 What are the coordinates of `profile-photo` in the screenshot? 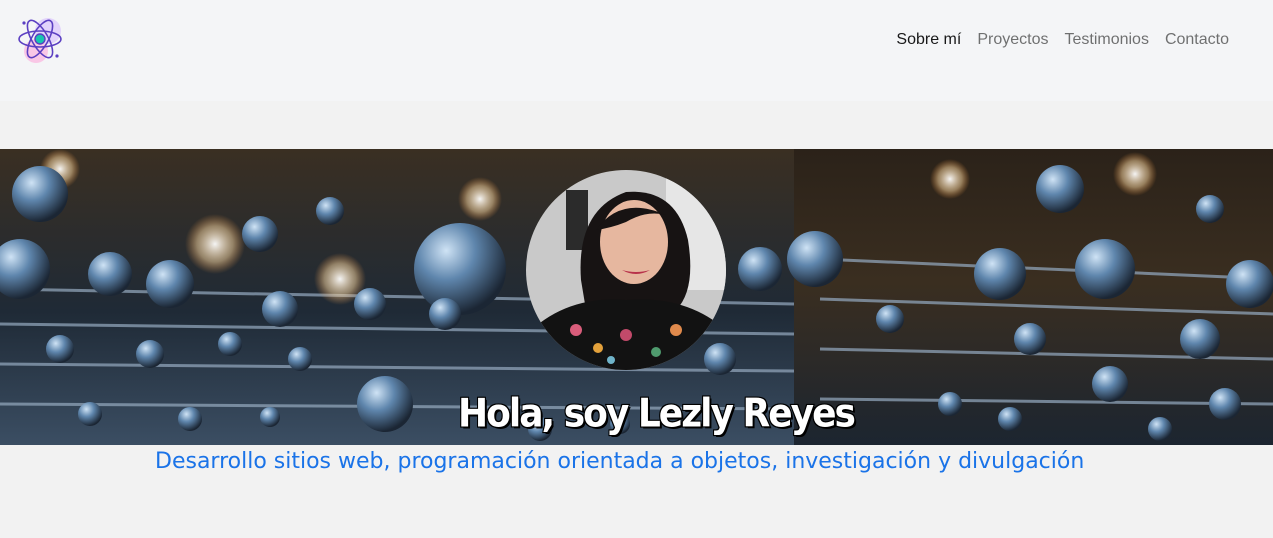 It's located at (626, 270).